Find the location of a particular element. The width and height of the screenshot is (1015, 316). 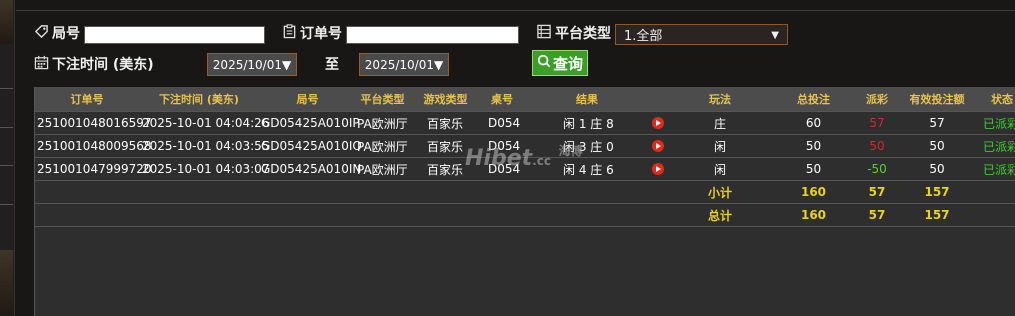

cell-valid: 57 is located at coordinates (937, 123).